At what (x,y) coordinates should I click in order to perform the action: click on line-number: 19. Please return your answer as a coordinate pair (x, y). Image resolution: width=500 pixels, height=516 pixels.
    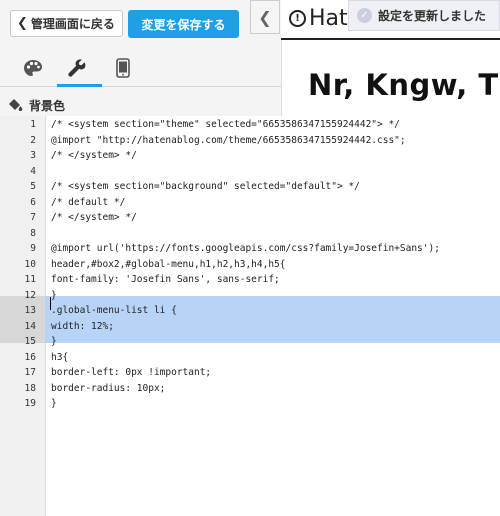
    Looking at the image, I should click on (30, 403).